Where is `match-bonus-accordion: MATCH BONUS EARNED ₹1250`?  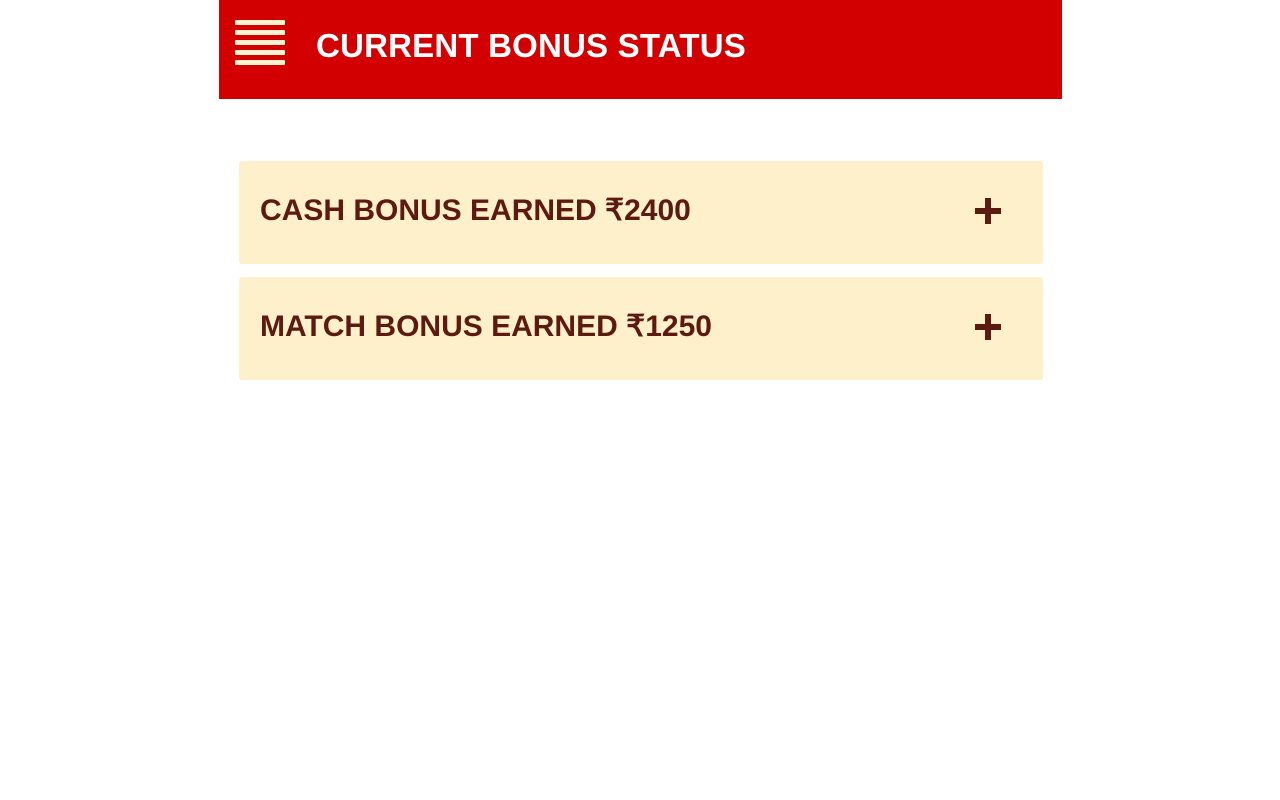 match-bonus-accordion: MATCH BONUS EARNED ₹1250 is located at coordinates (641, 328).